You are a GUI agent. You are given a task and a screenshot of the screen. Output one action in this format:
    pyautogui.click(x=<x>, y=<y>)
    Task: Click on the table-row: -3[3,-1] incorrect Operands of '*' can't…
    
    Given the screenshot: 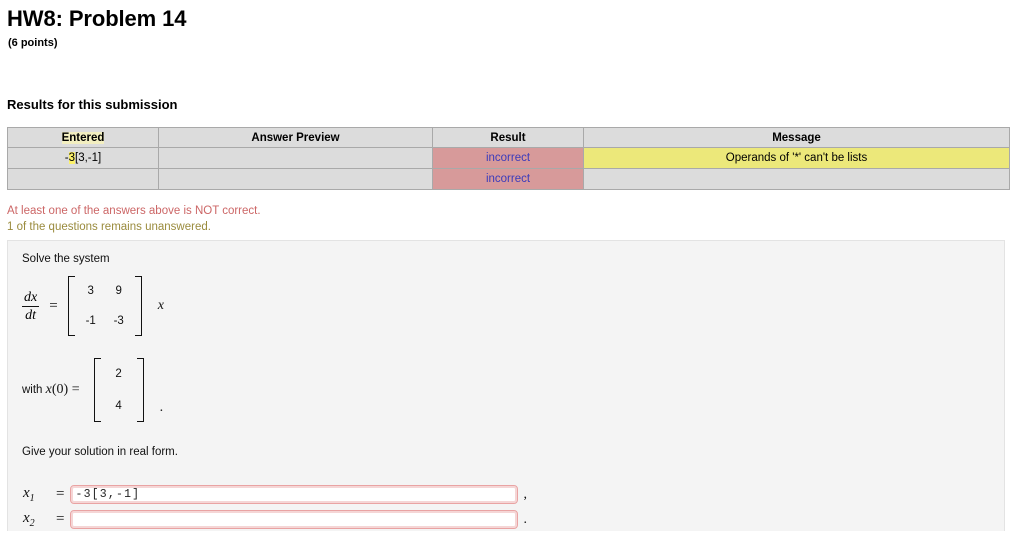 What is the action you would take?
    pyautogui.click(x=508, y=158)
    